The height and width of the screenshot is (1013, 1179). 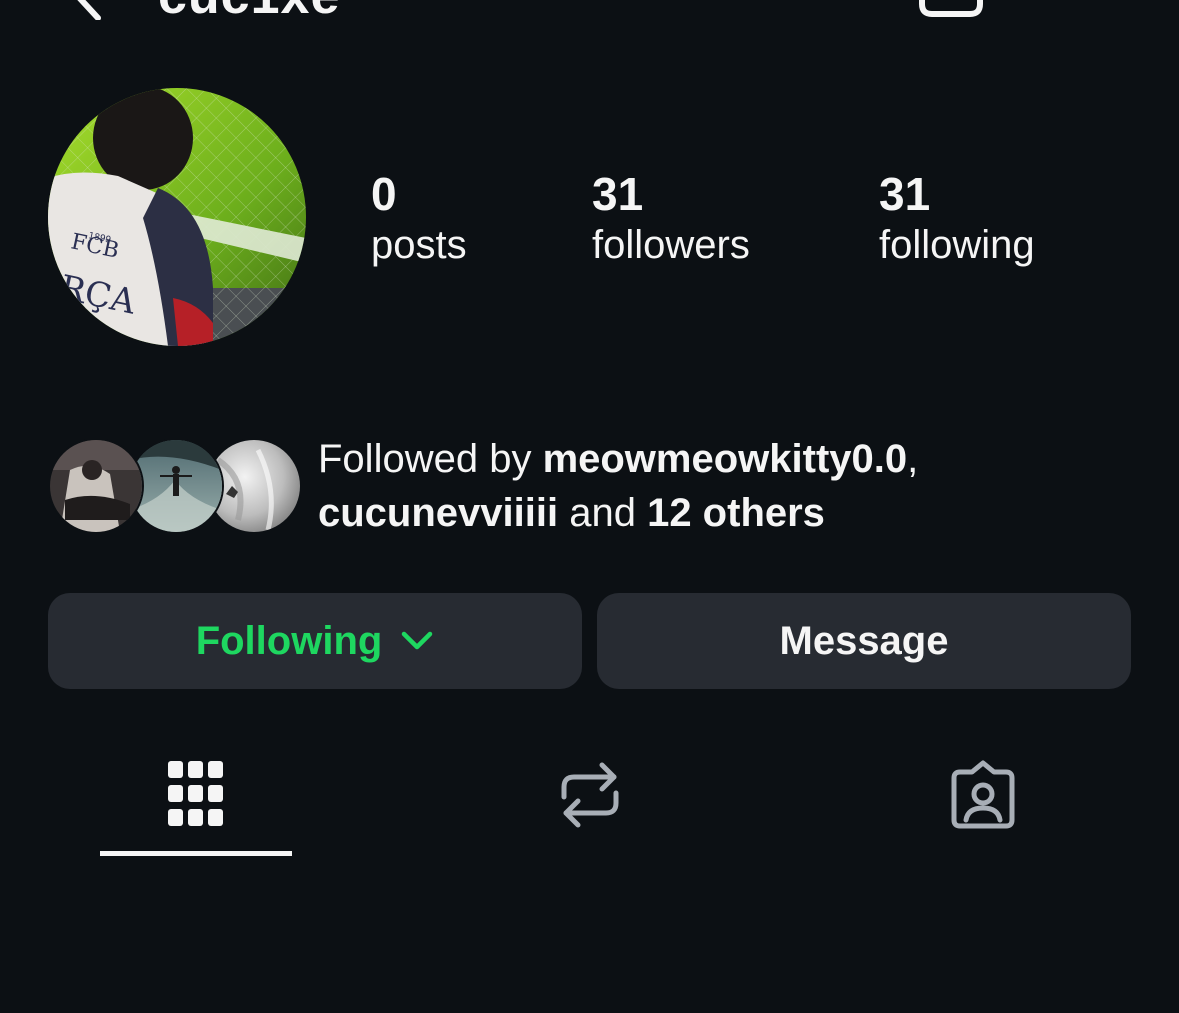 What do you see at coordinates (957, 245) in the screenshot?
I see `following-label: following` at bounding box center [957, 245].